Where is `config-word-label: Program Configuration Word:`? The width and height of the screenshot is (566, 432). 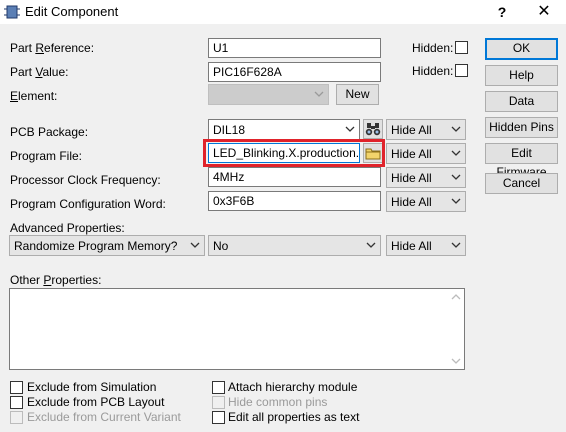 config-word-label: Program Configuration Word: is located at coordinates (88, 204).